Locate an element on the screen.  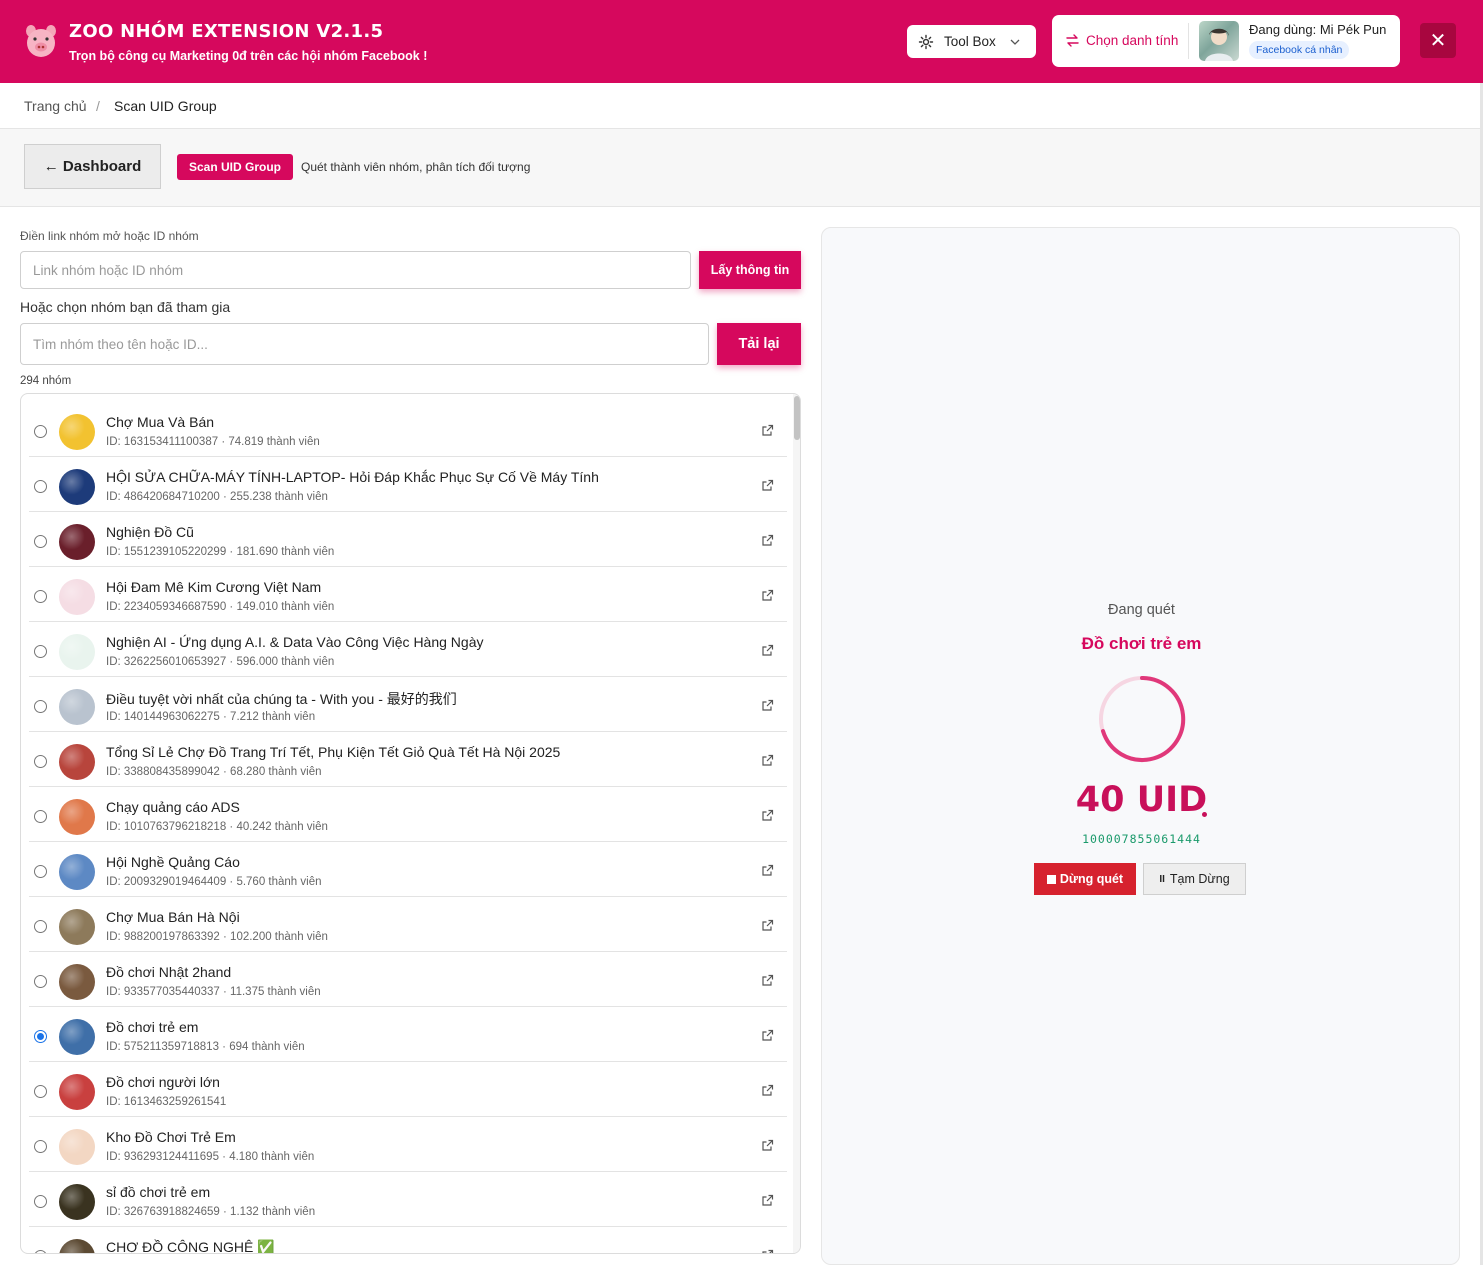
gear-icon is located at coordinates (926, 41).